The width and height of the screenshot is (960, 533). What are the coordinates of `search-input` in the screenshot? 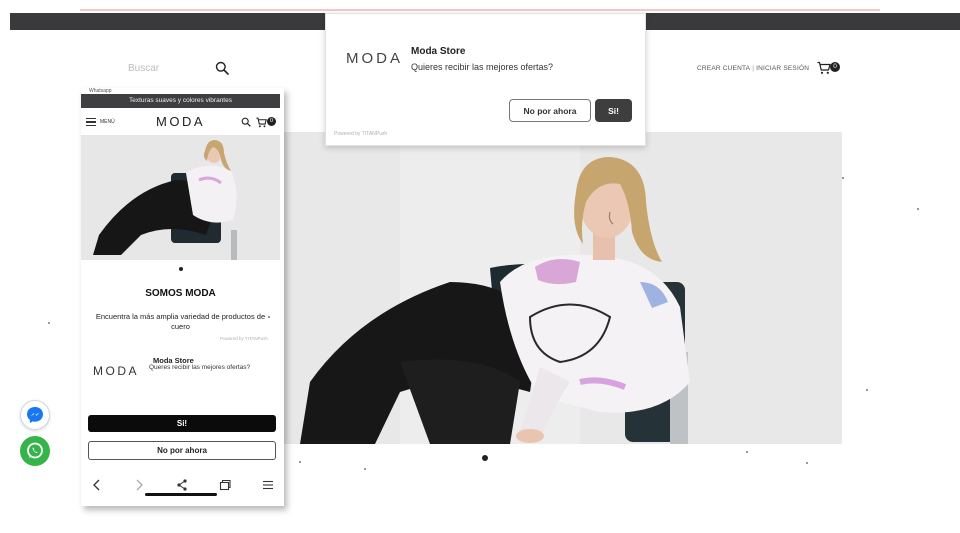 It's located at (162, 68).